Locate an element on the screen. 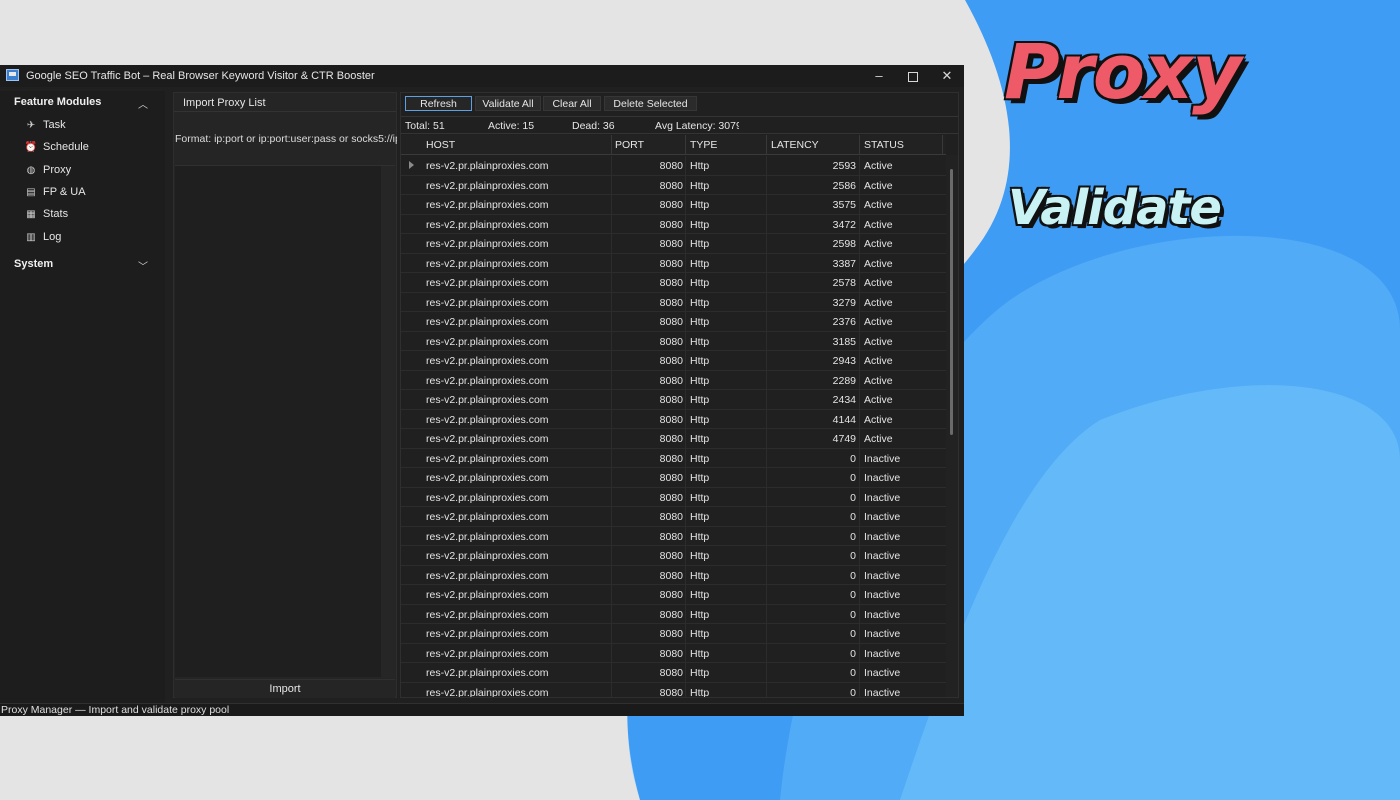  proxy-list-textarea is located at coordinates (285, 421).